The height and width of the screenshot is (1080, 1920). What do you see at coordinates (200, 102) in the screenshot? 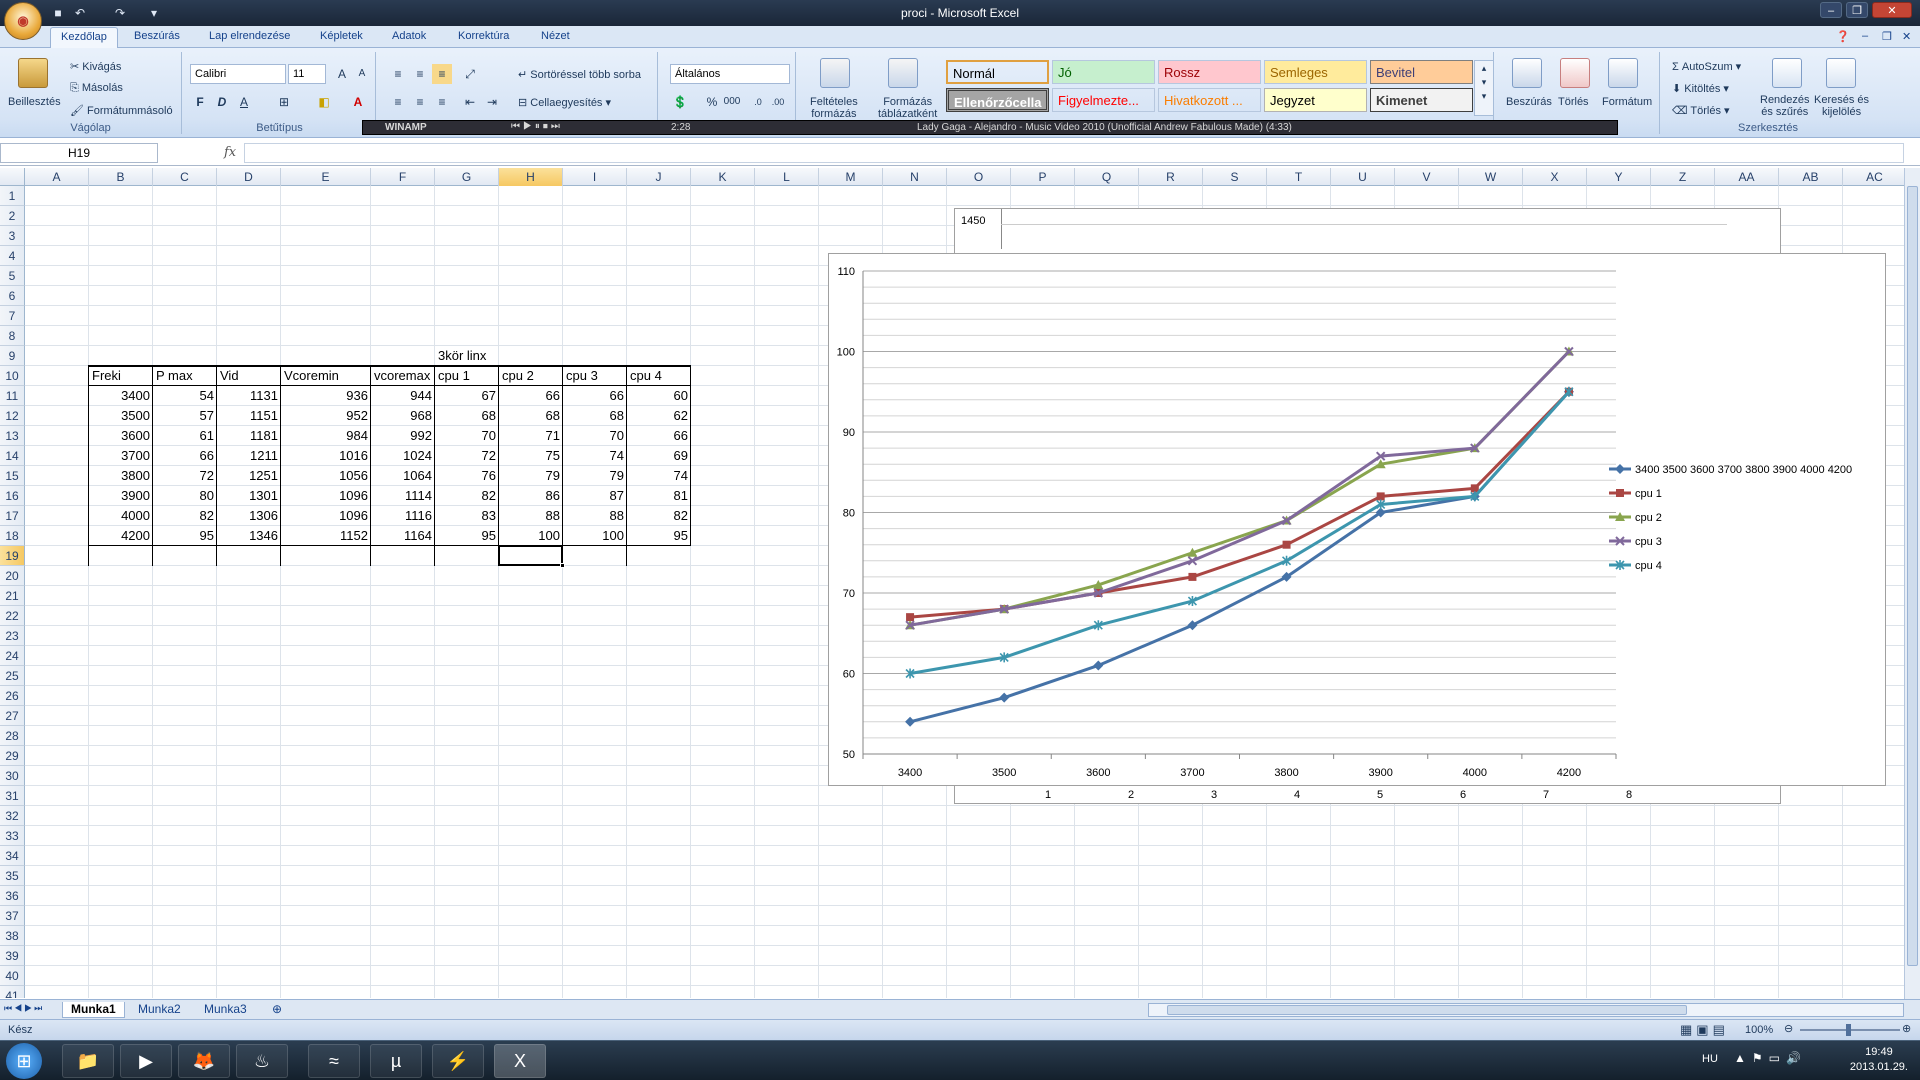
I see `bold-button: F` at bounding box center [200, 102].